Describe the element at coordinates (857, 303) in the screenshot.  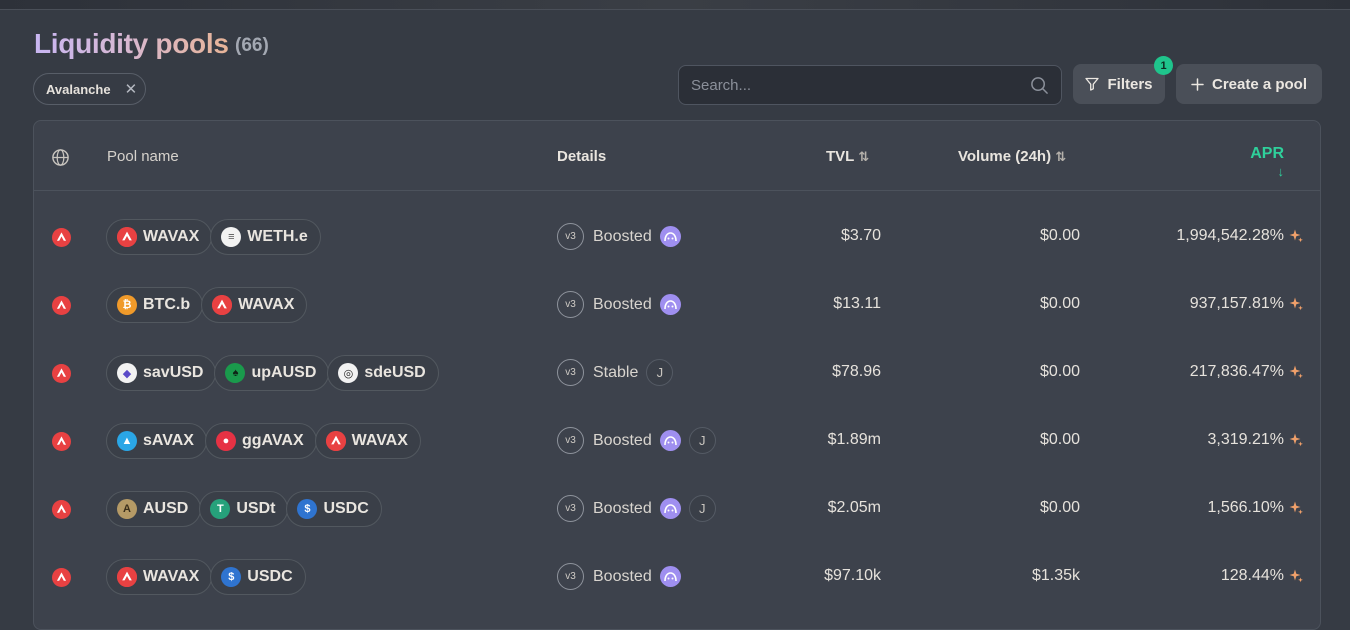
I see `tvl-value: $13.11` at that location.